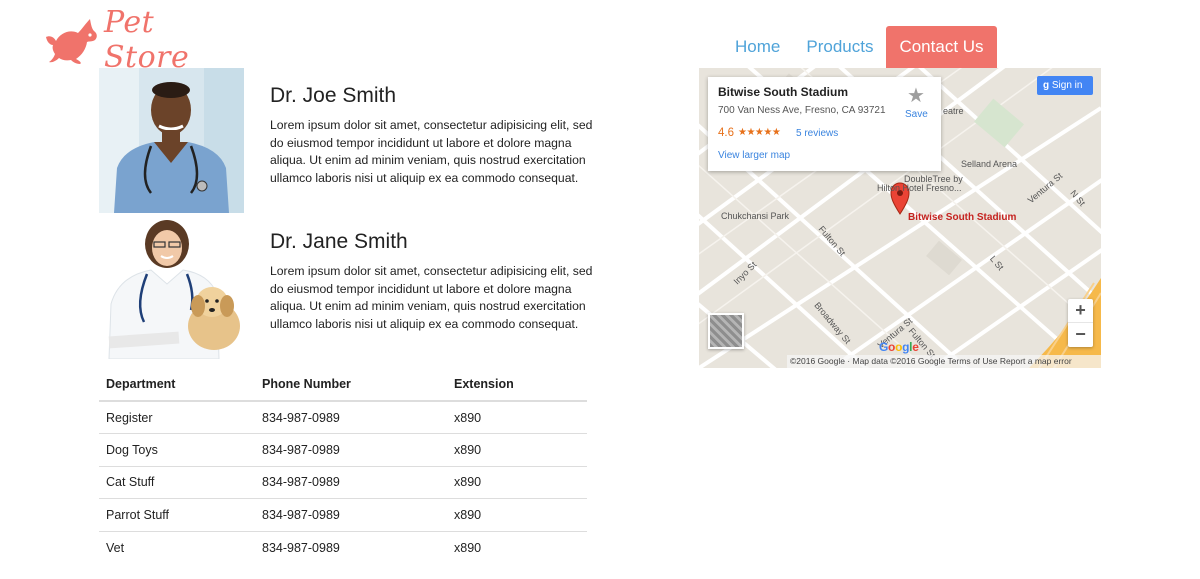 The width and height of the screenshot is (1200, 579). I want to click on department-cell: Parrot Stuff, so click(177, 515).